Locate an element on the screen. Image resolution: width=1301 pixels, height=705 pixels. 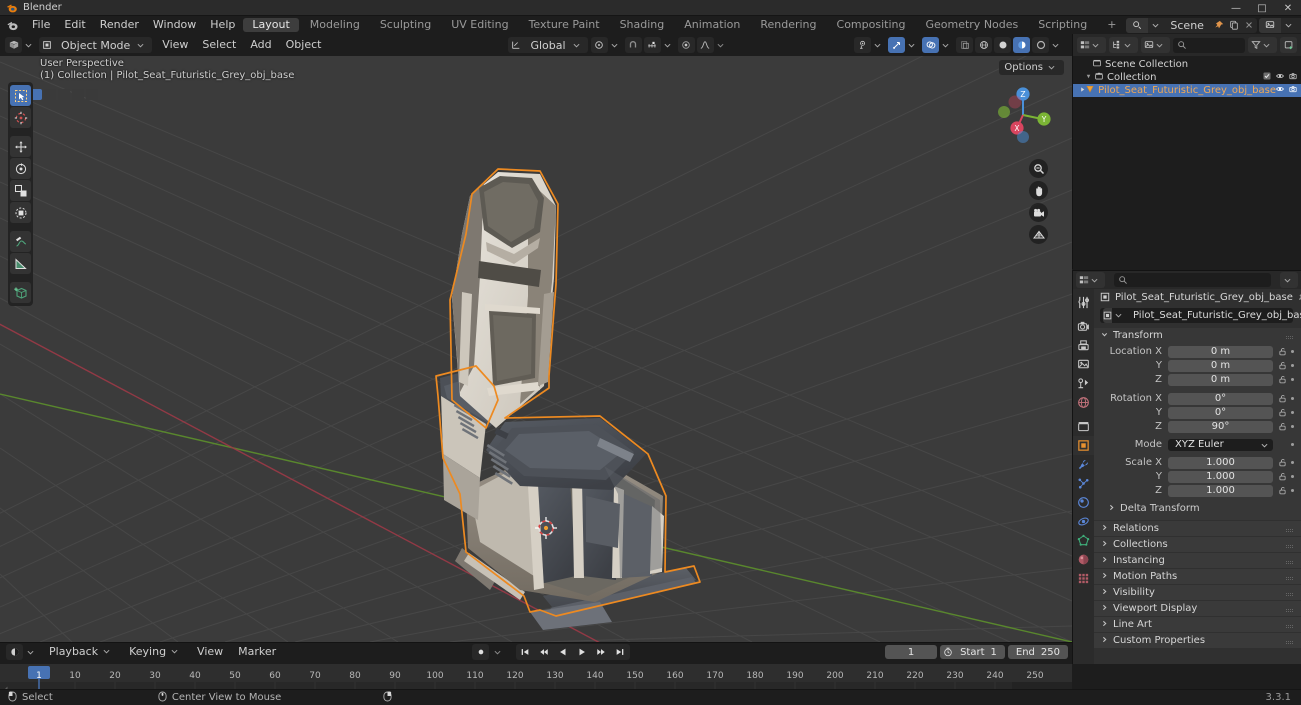
viewport-toolbar is located at coordinates (20, 194).